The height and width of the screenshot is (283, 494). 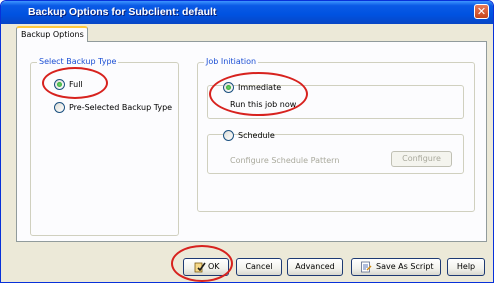 I want to click on save-as-script-button: Save As Script, so click(x=396, y=267).